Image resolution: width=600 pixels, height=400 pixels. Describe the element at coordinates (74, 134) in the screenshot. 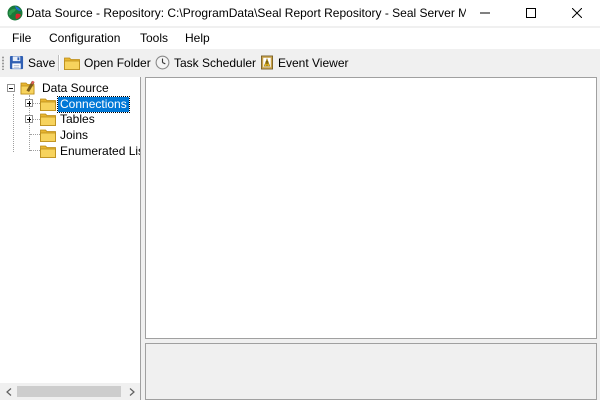

I see `tree-node-label: Joins` at that location.